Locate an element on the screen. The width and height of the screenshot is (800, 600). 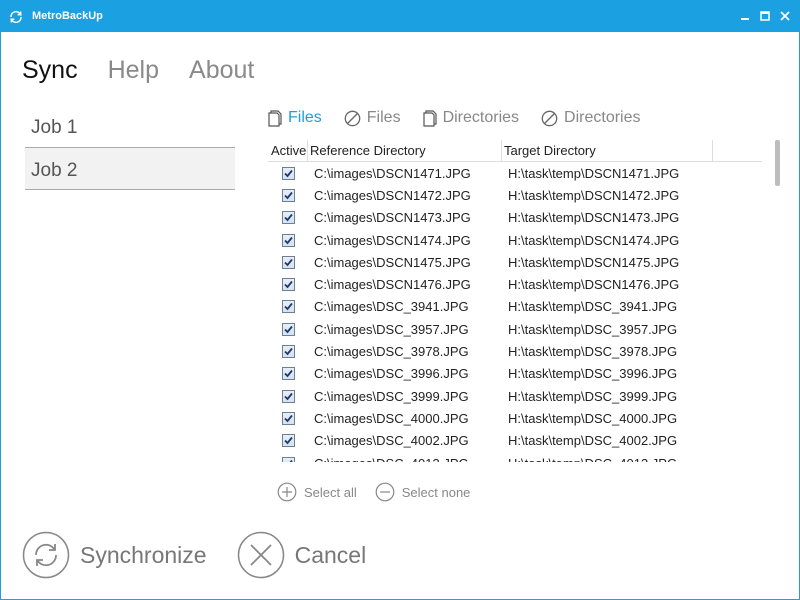
select-all-button: Select all is located at coordinates (317, 492).